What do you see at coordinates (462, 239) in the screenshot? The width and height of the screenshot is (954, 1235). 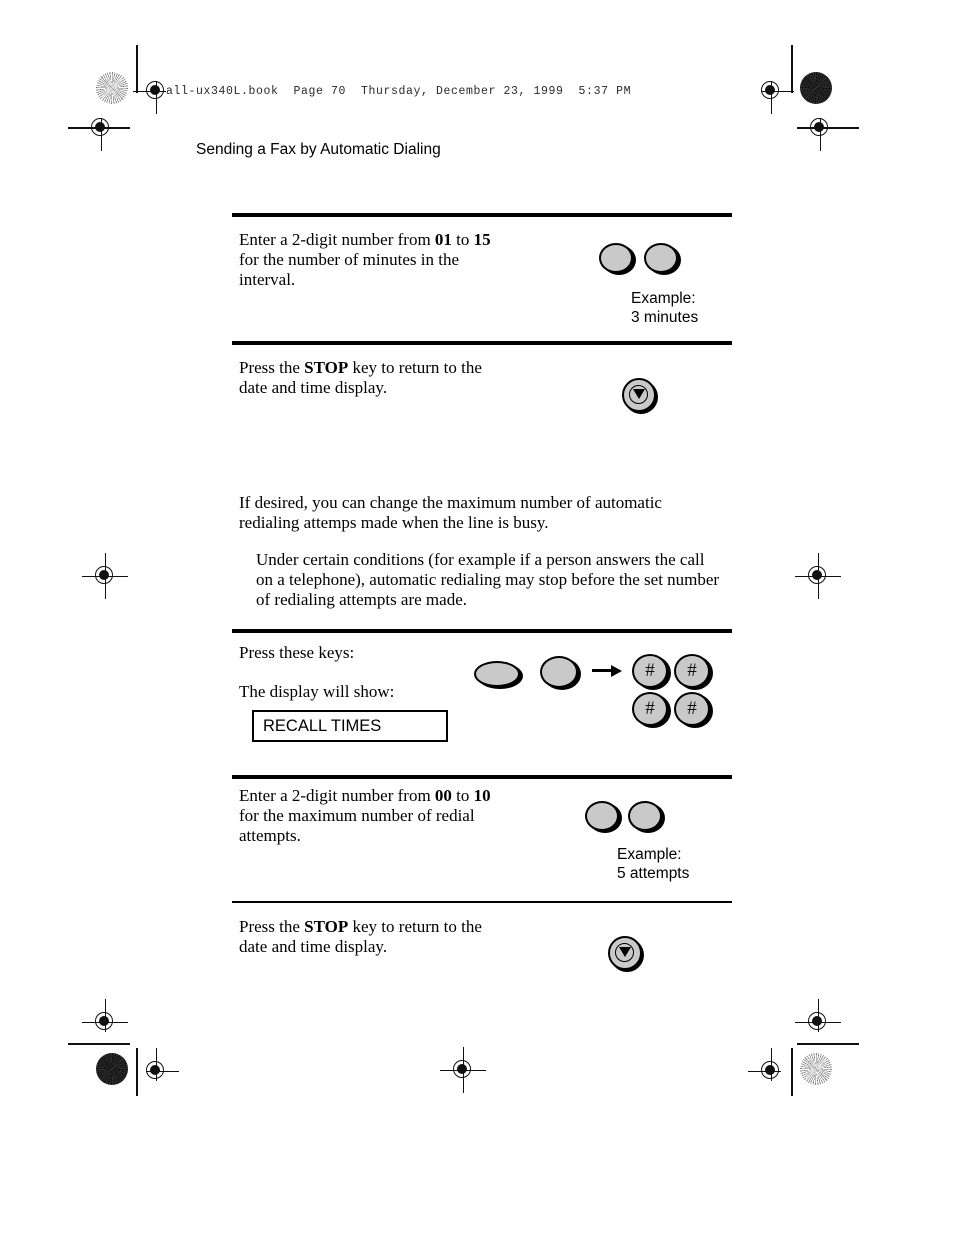 I see `step-interval-text-part-b: to` at bounding box center [462, 239].